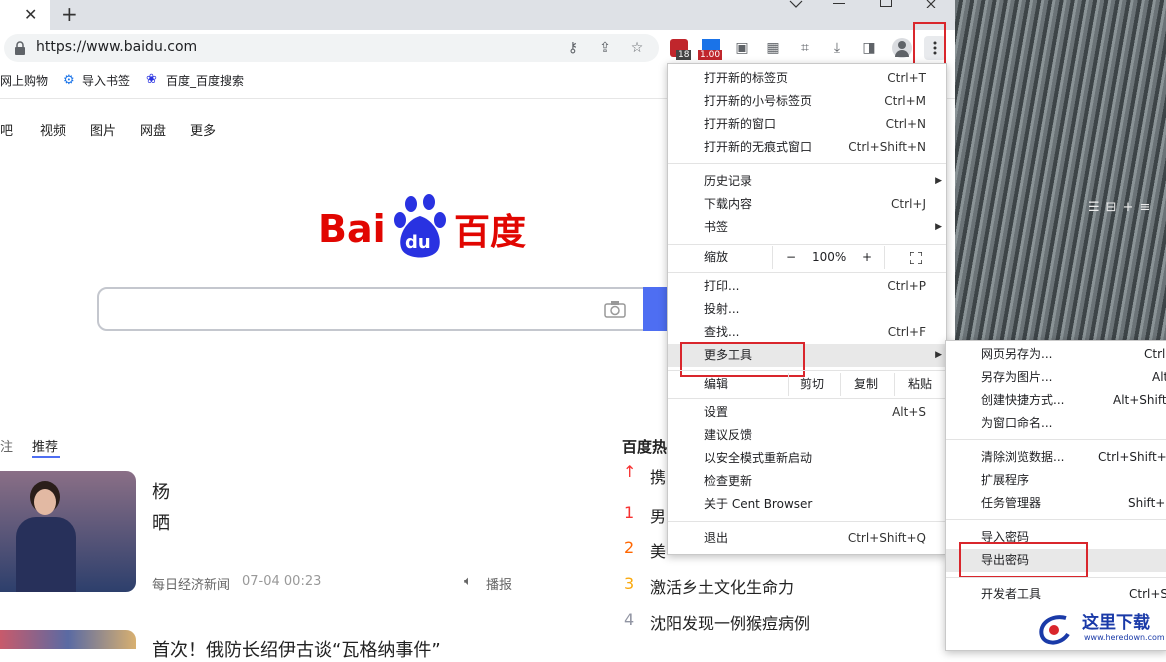 The image size is (1166, 662). What do you see at coordinates (839, 3) in the screenshot?
I see `minimize-button` at bounding box center [839, 3].